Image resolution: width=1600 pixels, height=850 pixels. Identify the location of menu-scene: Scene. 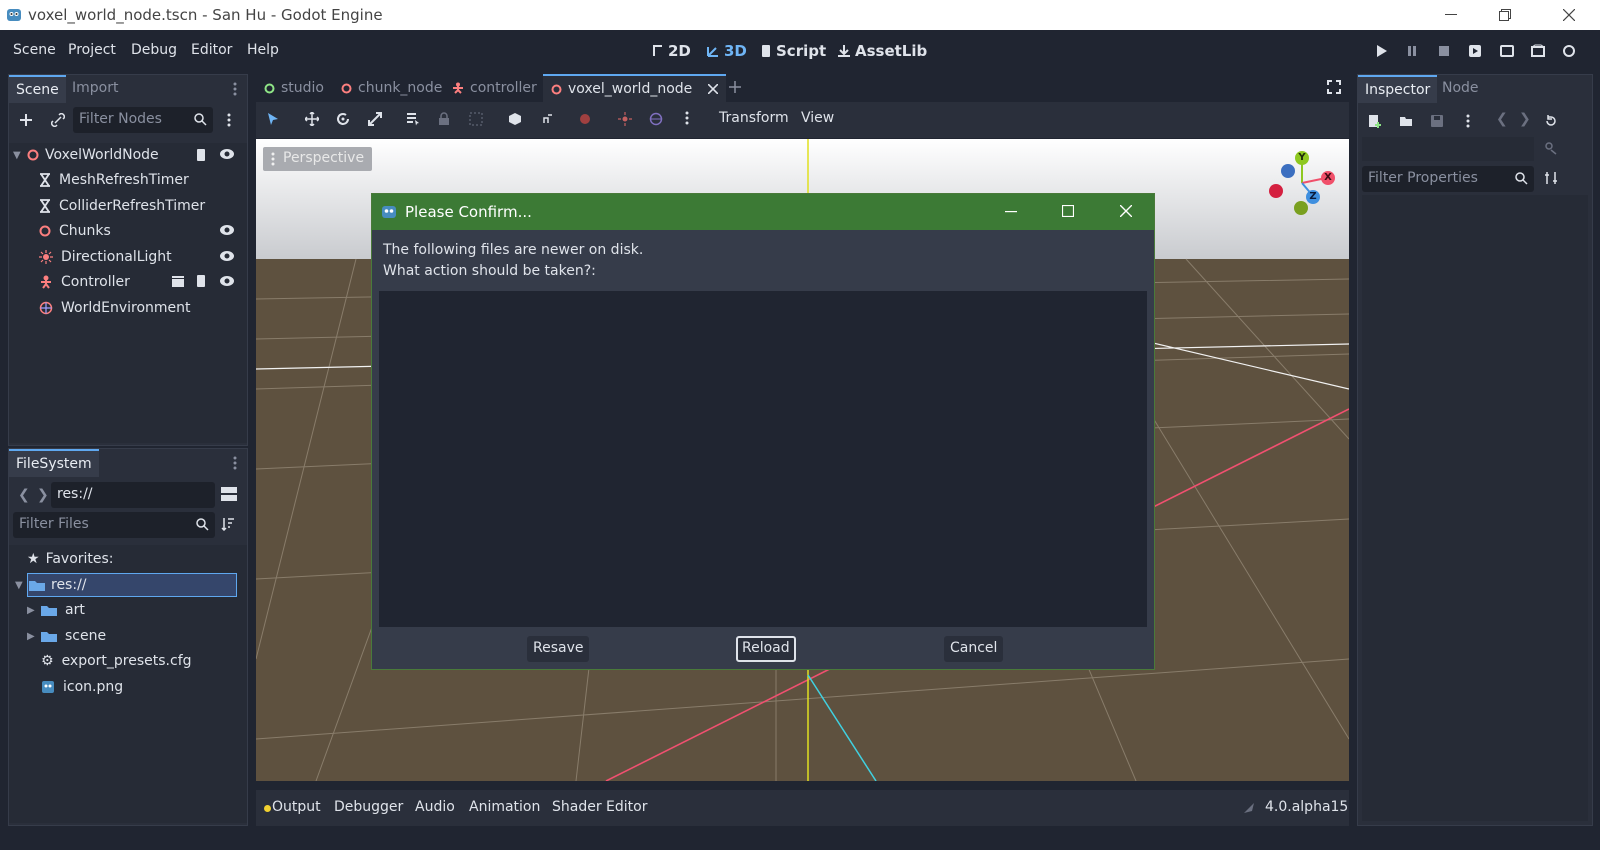
(34, 50).